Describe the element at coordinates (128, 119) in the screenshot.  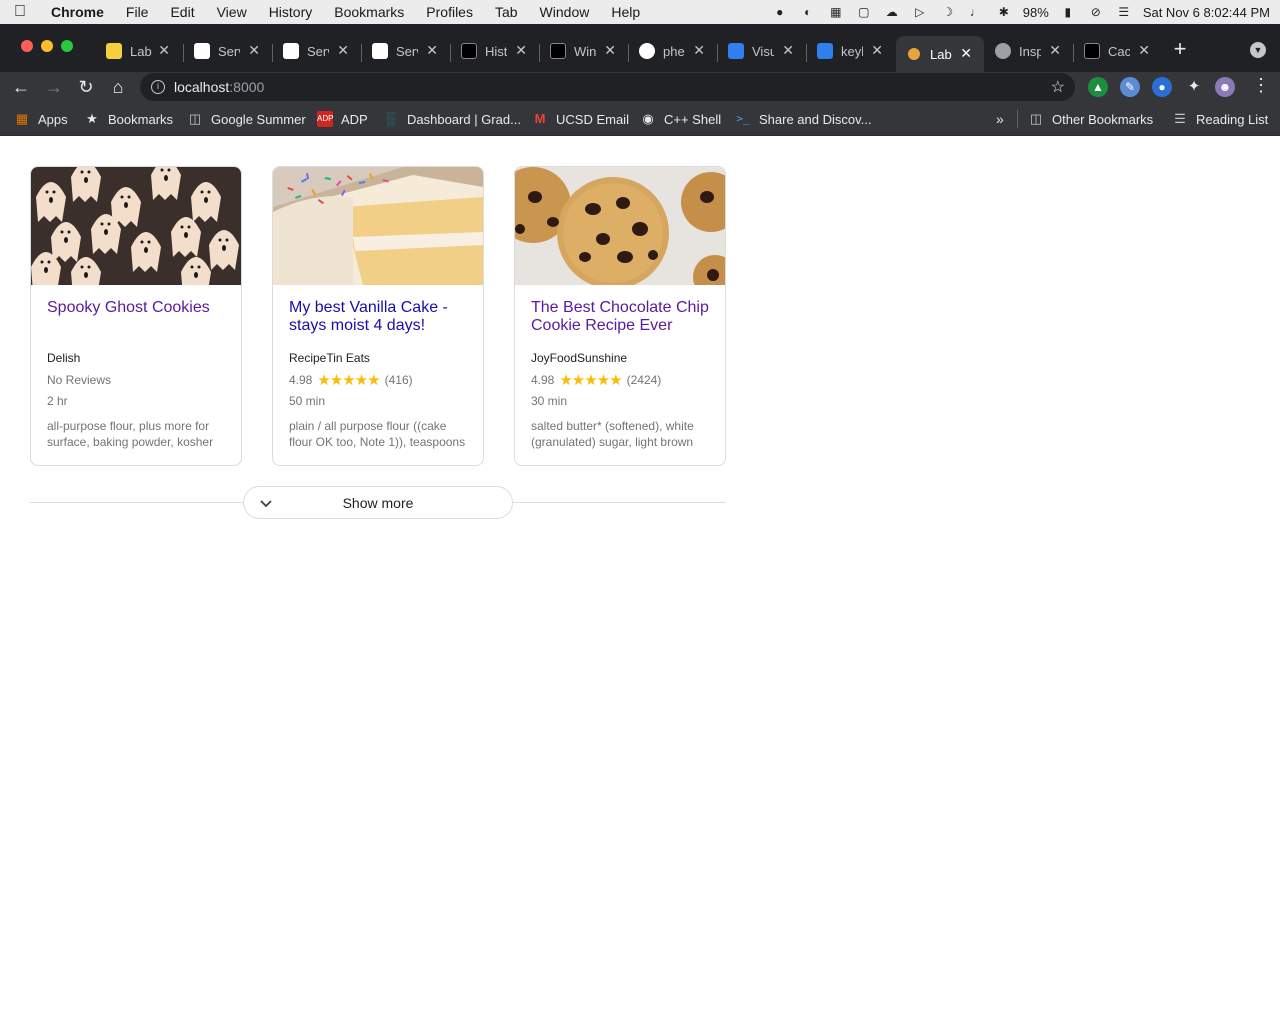
I see `bookmark-bookmarks: ★ Bookmarks` at that location.